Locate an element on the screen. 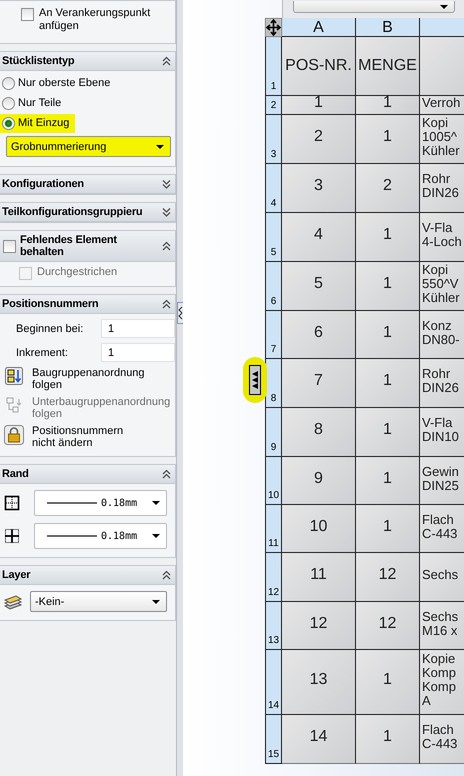 The width and height of the screenshot is (464, 776). table-cell: 4 is located at coordinates (319, 237).